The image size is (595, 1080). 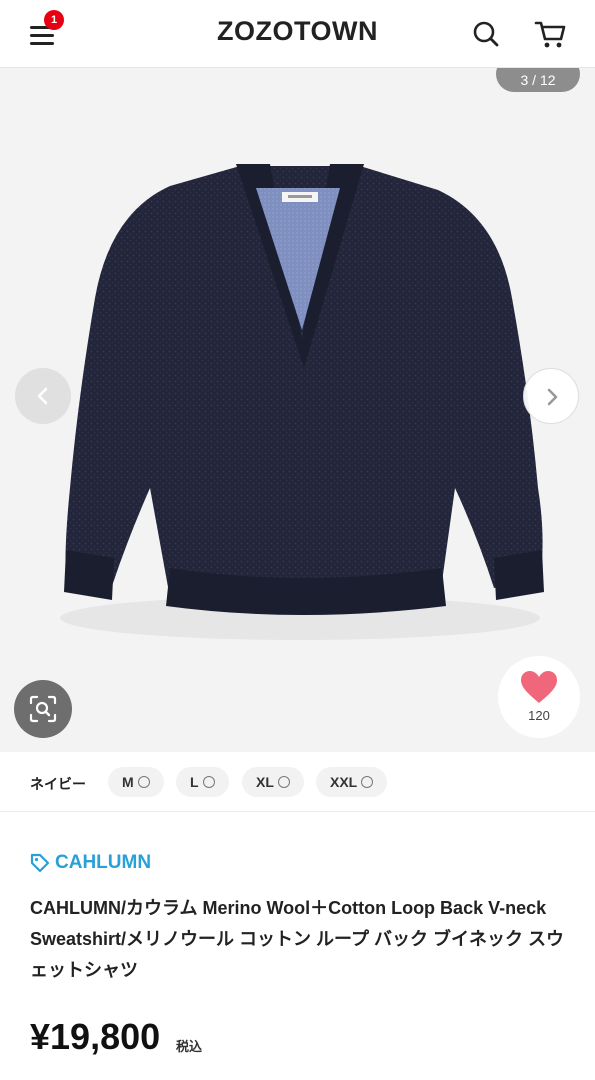 I want to click on previous-image-button, so click(x=43, y=396).